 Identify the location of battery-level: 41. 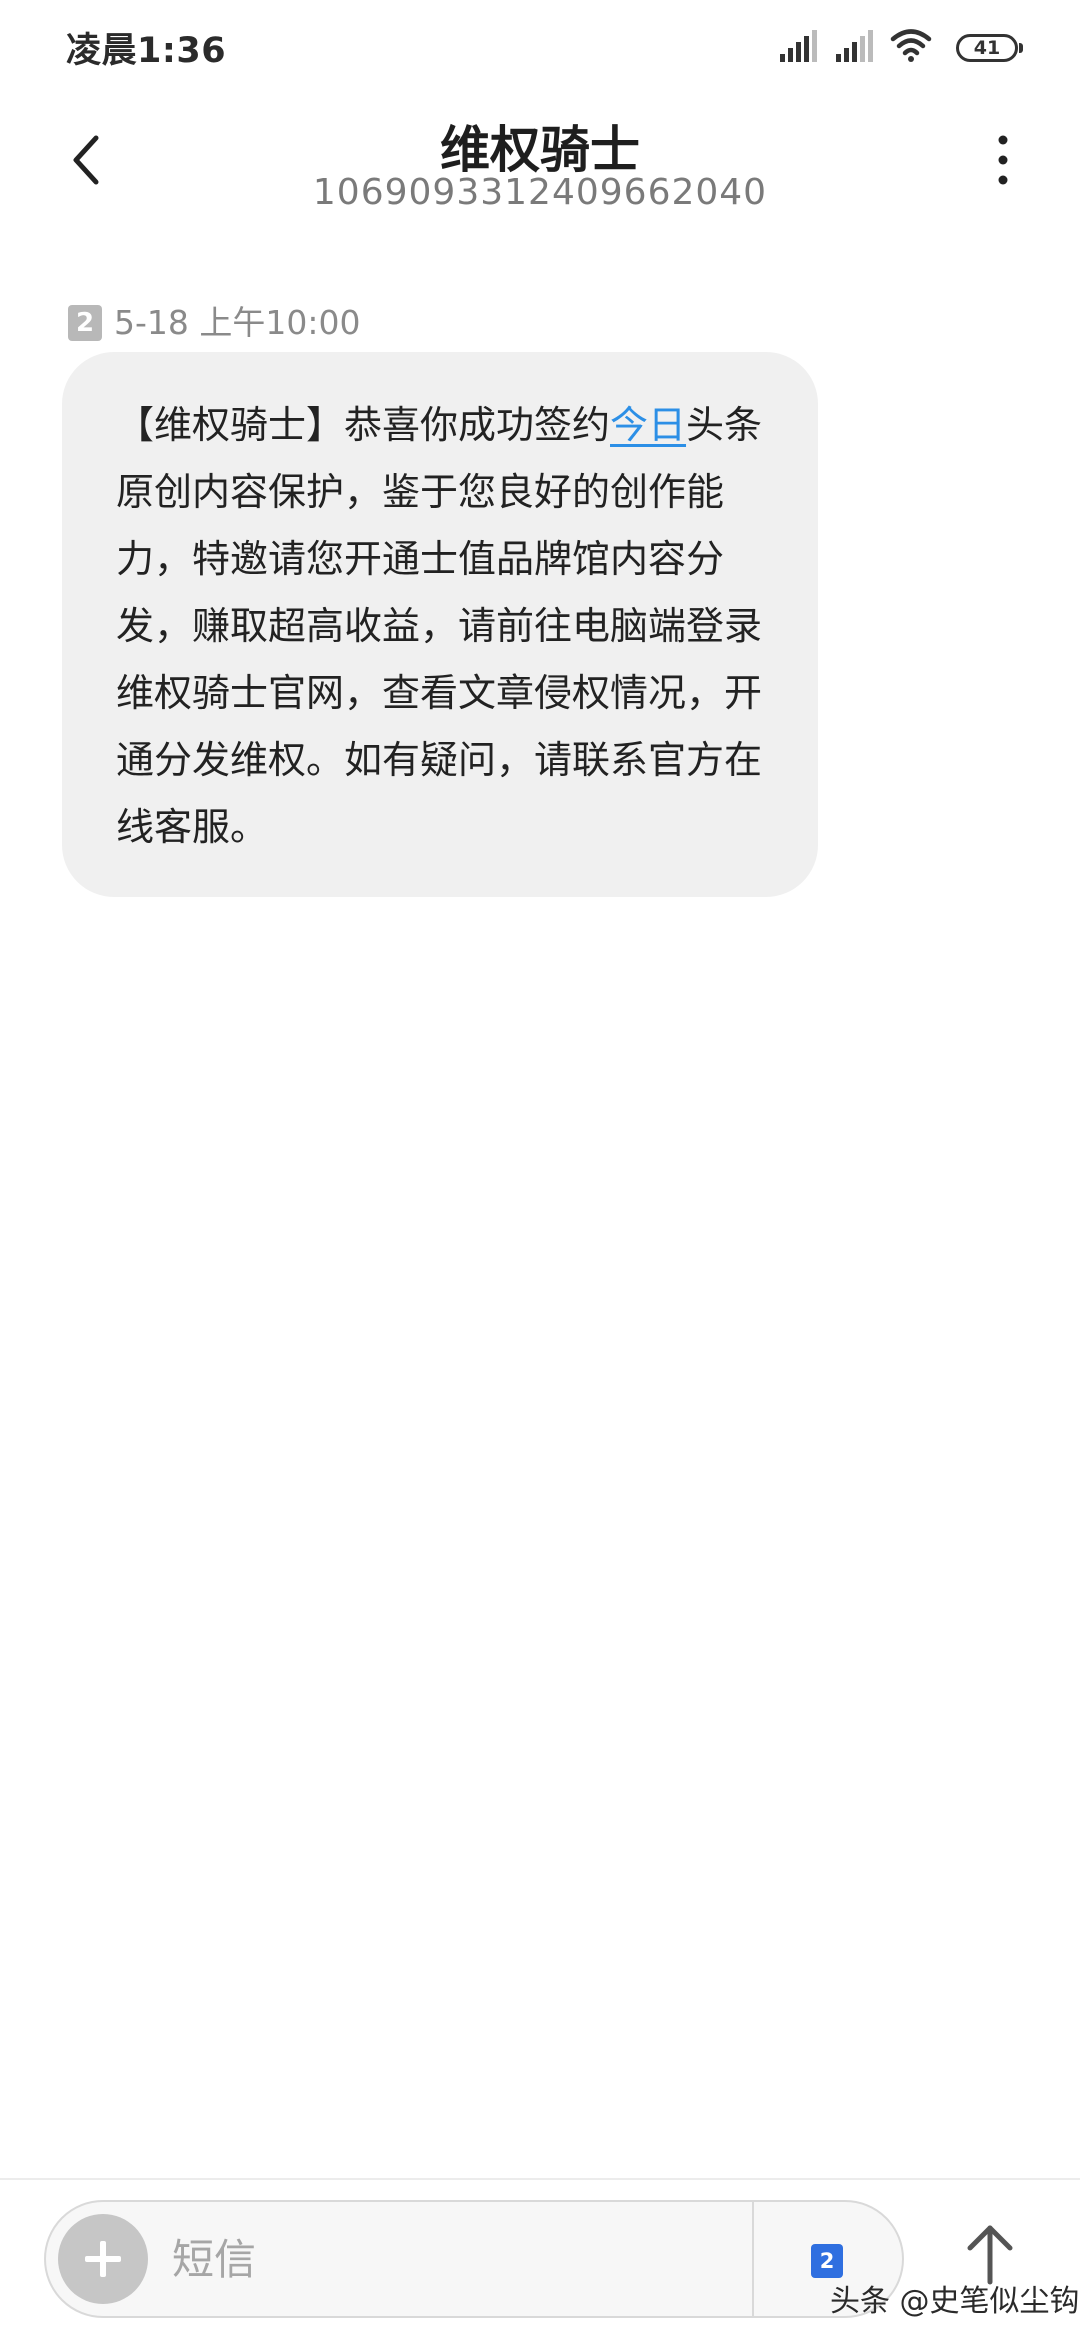
(987, 48).